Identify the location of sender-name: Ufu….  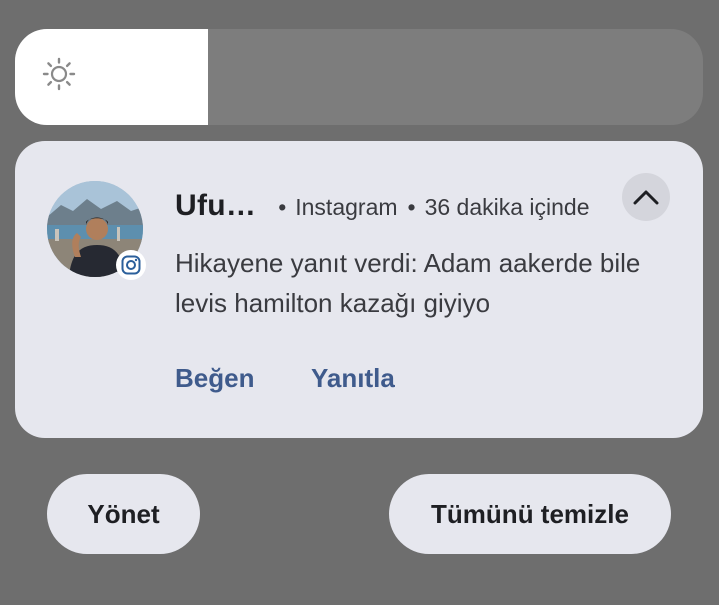
(216, 205).